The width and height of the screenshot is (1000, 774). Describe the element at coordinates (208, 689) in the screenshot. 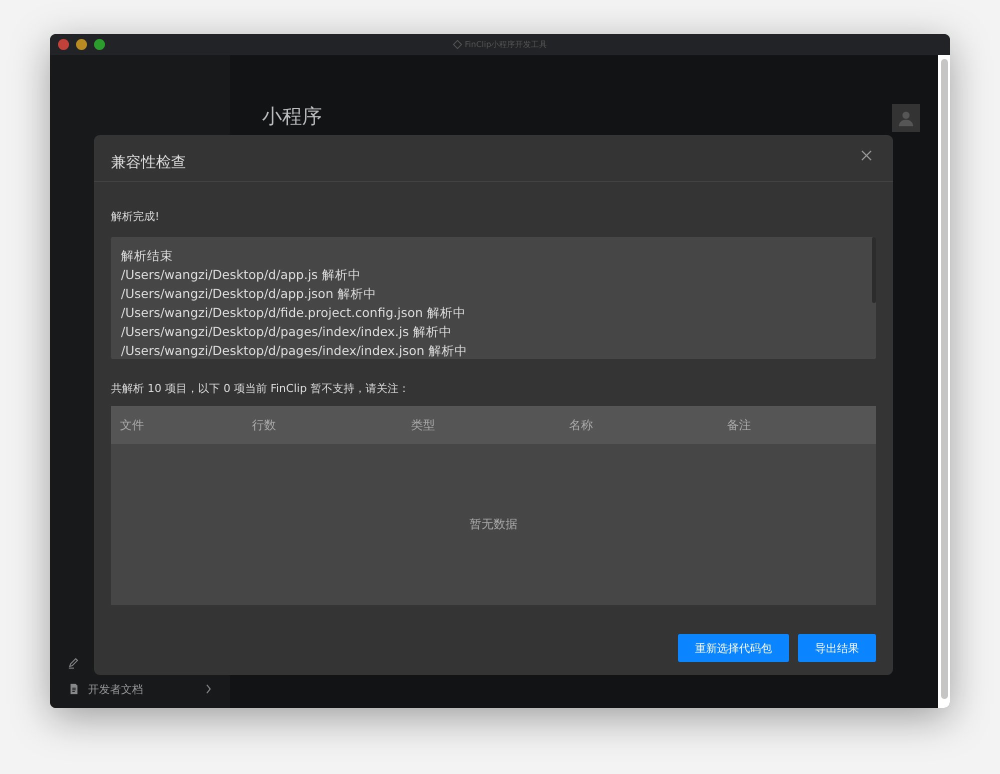

I see `chevron-right-icon` at that location.